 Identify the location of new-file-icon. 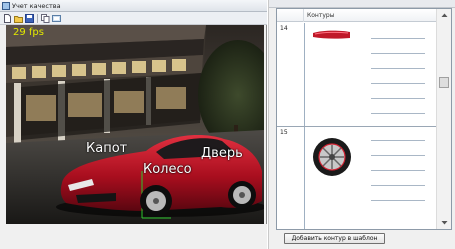
(7, 18).